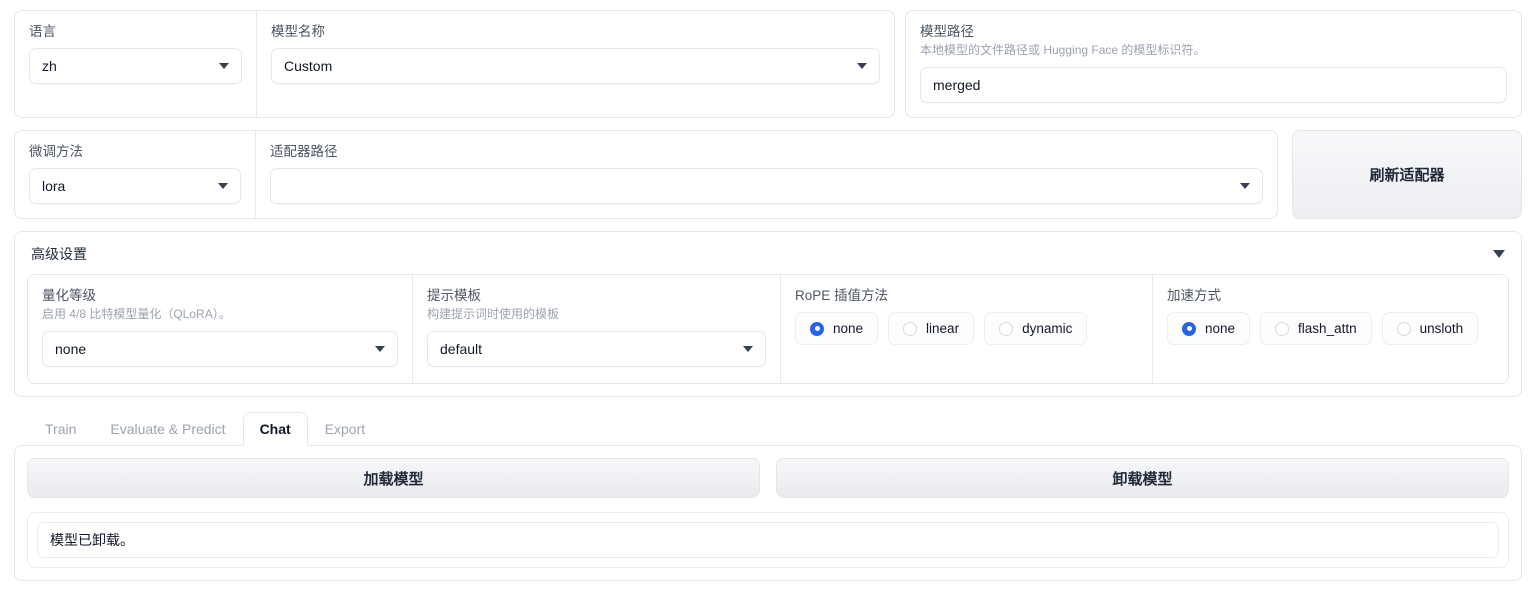 This screenshot has width=1536, height=608. Describe the element at coordinates (1441, 328) in the screenshot. I see `booster-option-label: unsloth` at that location.